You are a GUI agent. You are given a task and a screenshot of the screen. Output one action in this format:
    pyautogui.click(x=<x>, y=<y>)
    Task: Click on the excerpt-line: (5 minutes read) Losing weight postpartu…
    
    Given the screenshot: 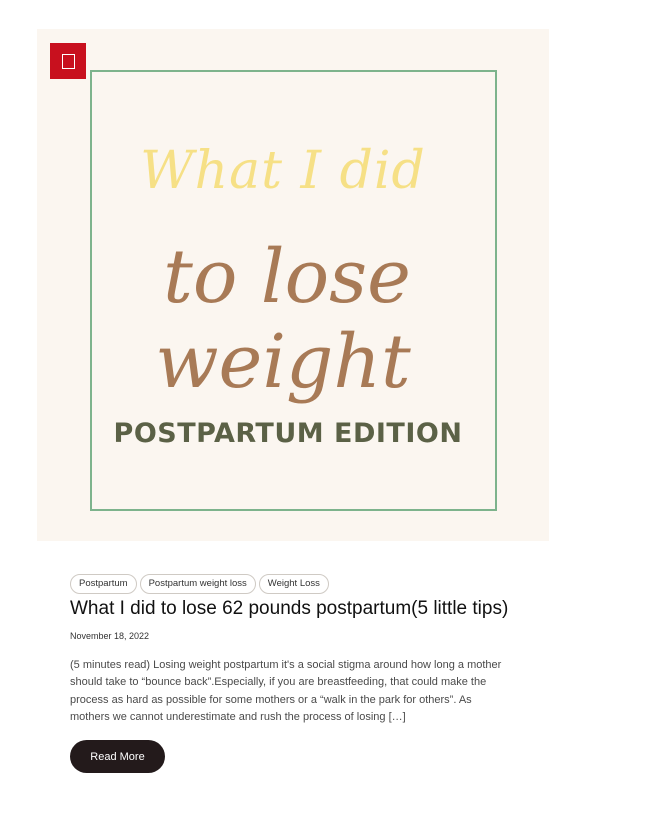 What is the action you would take?
    pyautogui.click(x=286, y=665)
    